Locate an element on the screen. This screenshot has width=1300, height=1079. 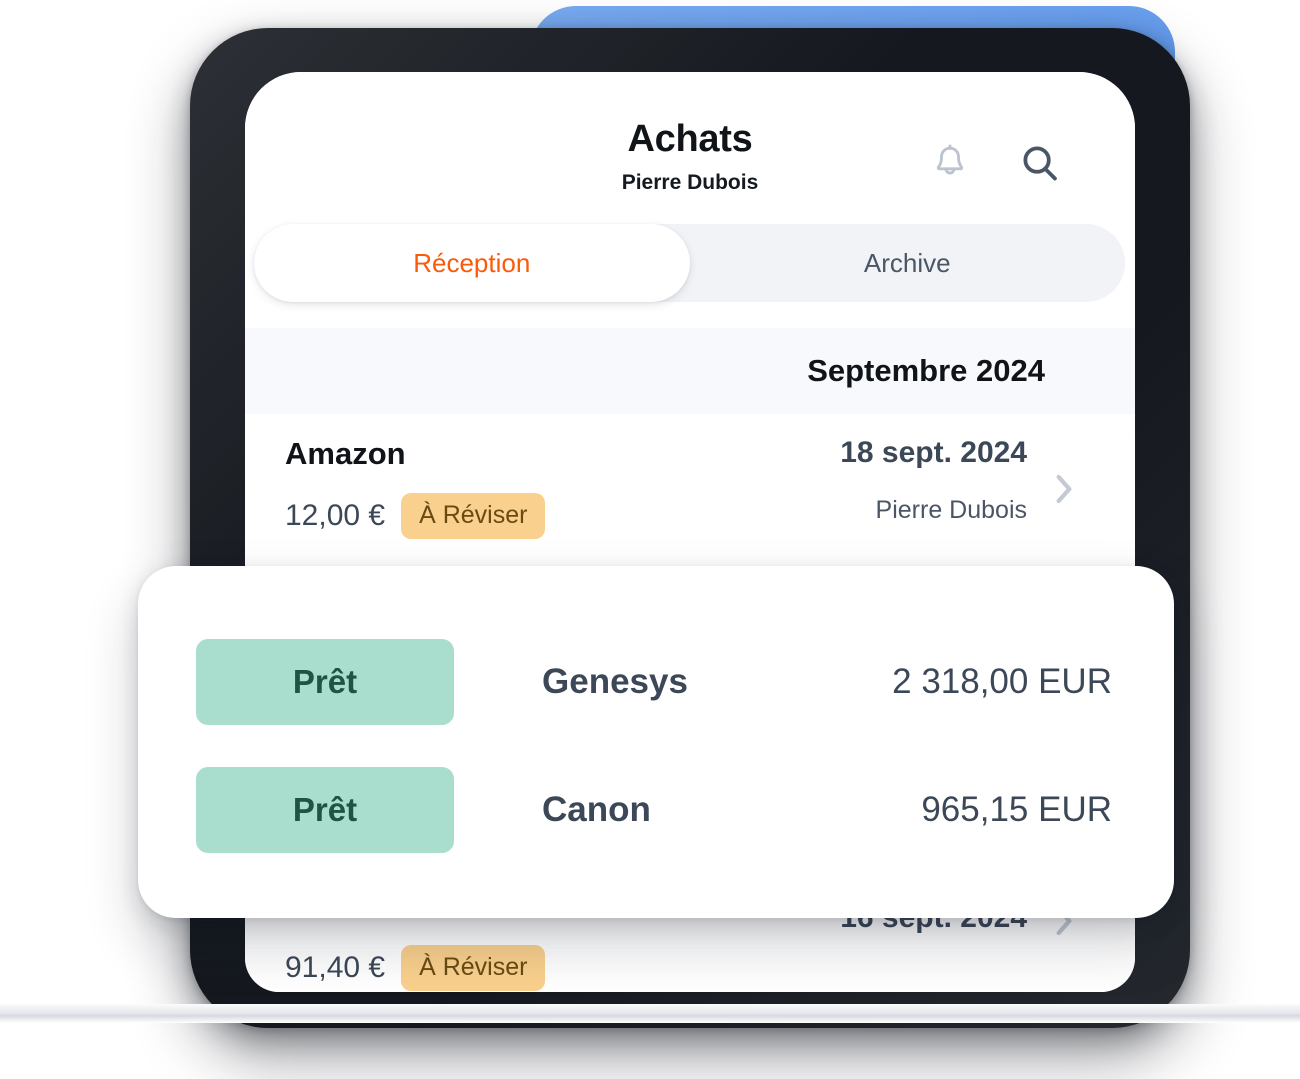
search-icon is located at coordinates (1040, 163).